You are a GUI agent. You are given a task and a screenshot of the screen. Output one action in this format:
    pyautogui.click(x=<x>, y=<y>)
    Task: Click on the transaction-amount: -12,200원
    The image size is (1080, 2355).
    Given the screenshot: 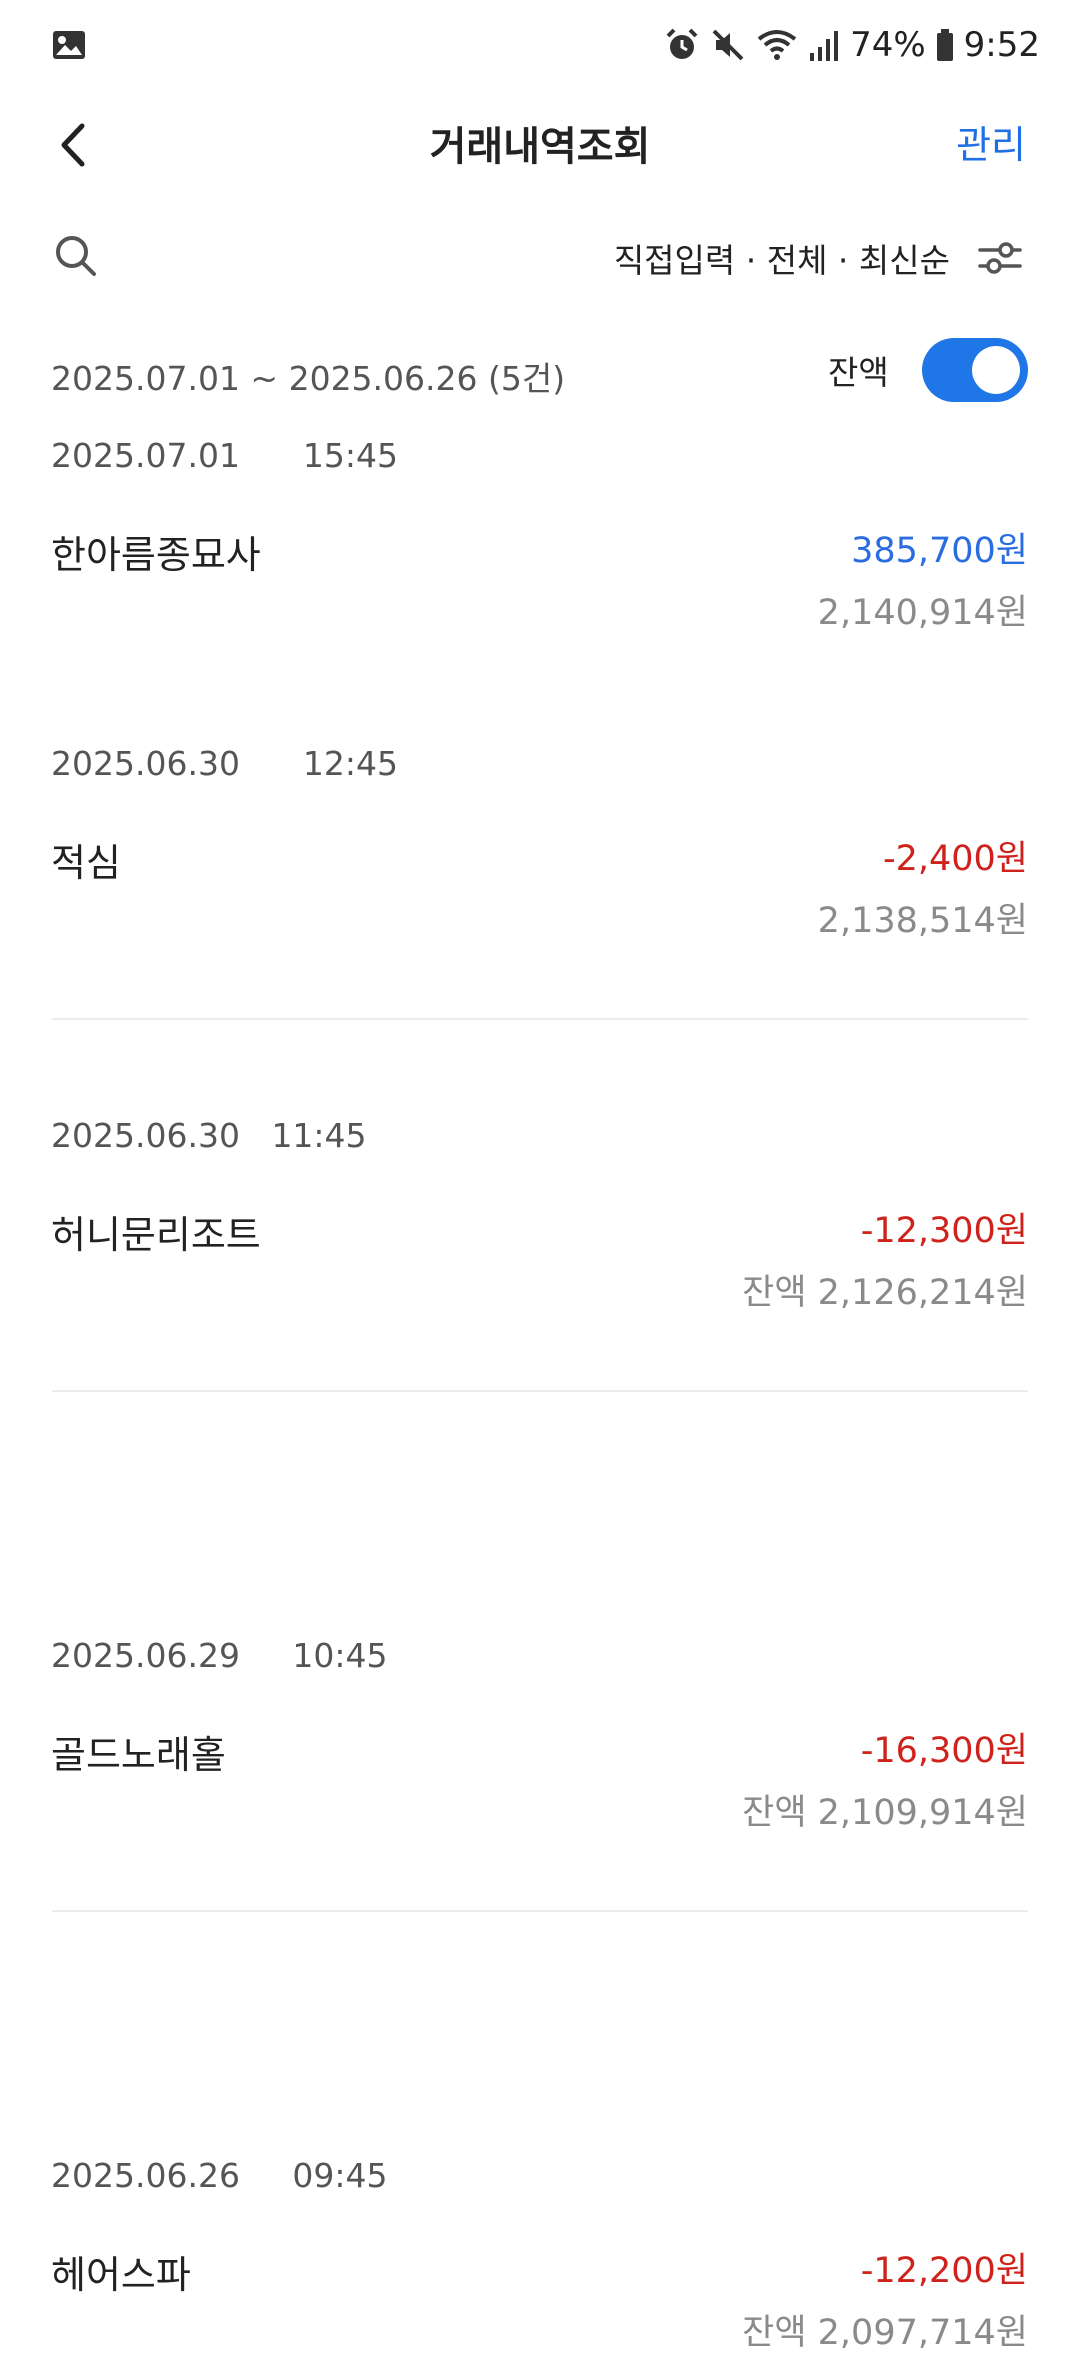 What is the action you would take?
    pyautogui.click(x=944, y=2271)
    